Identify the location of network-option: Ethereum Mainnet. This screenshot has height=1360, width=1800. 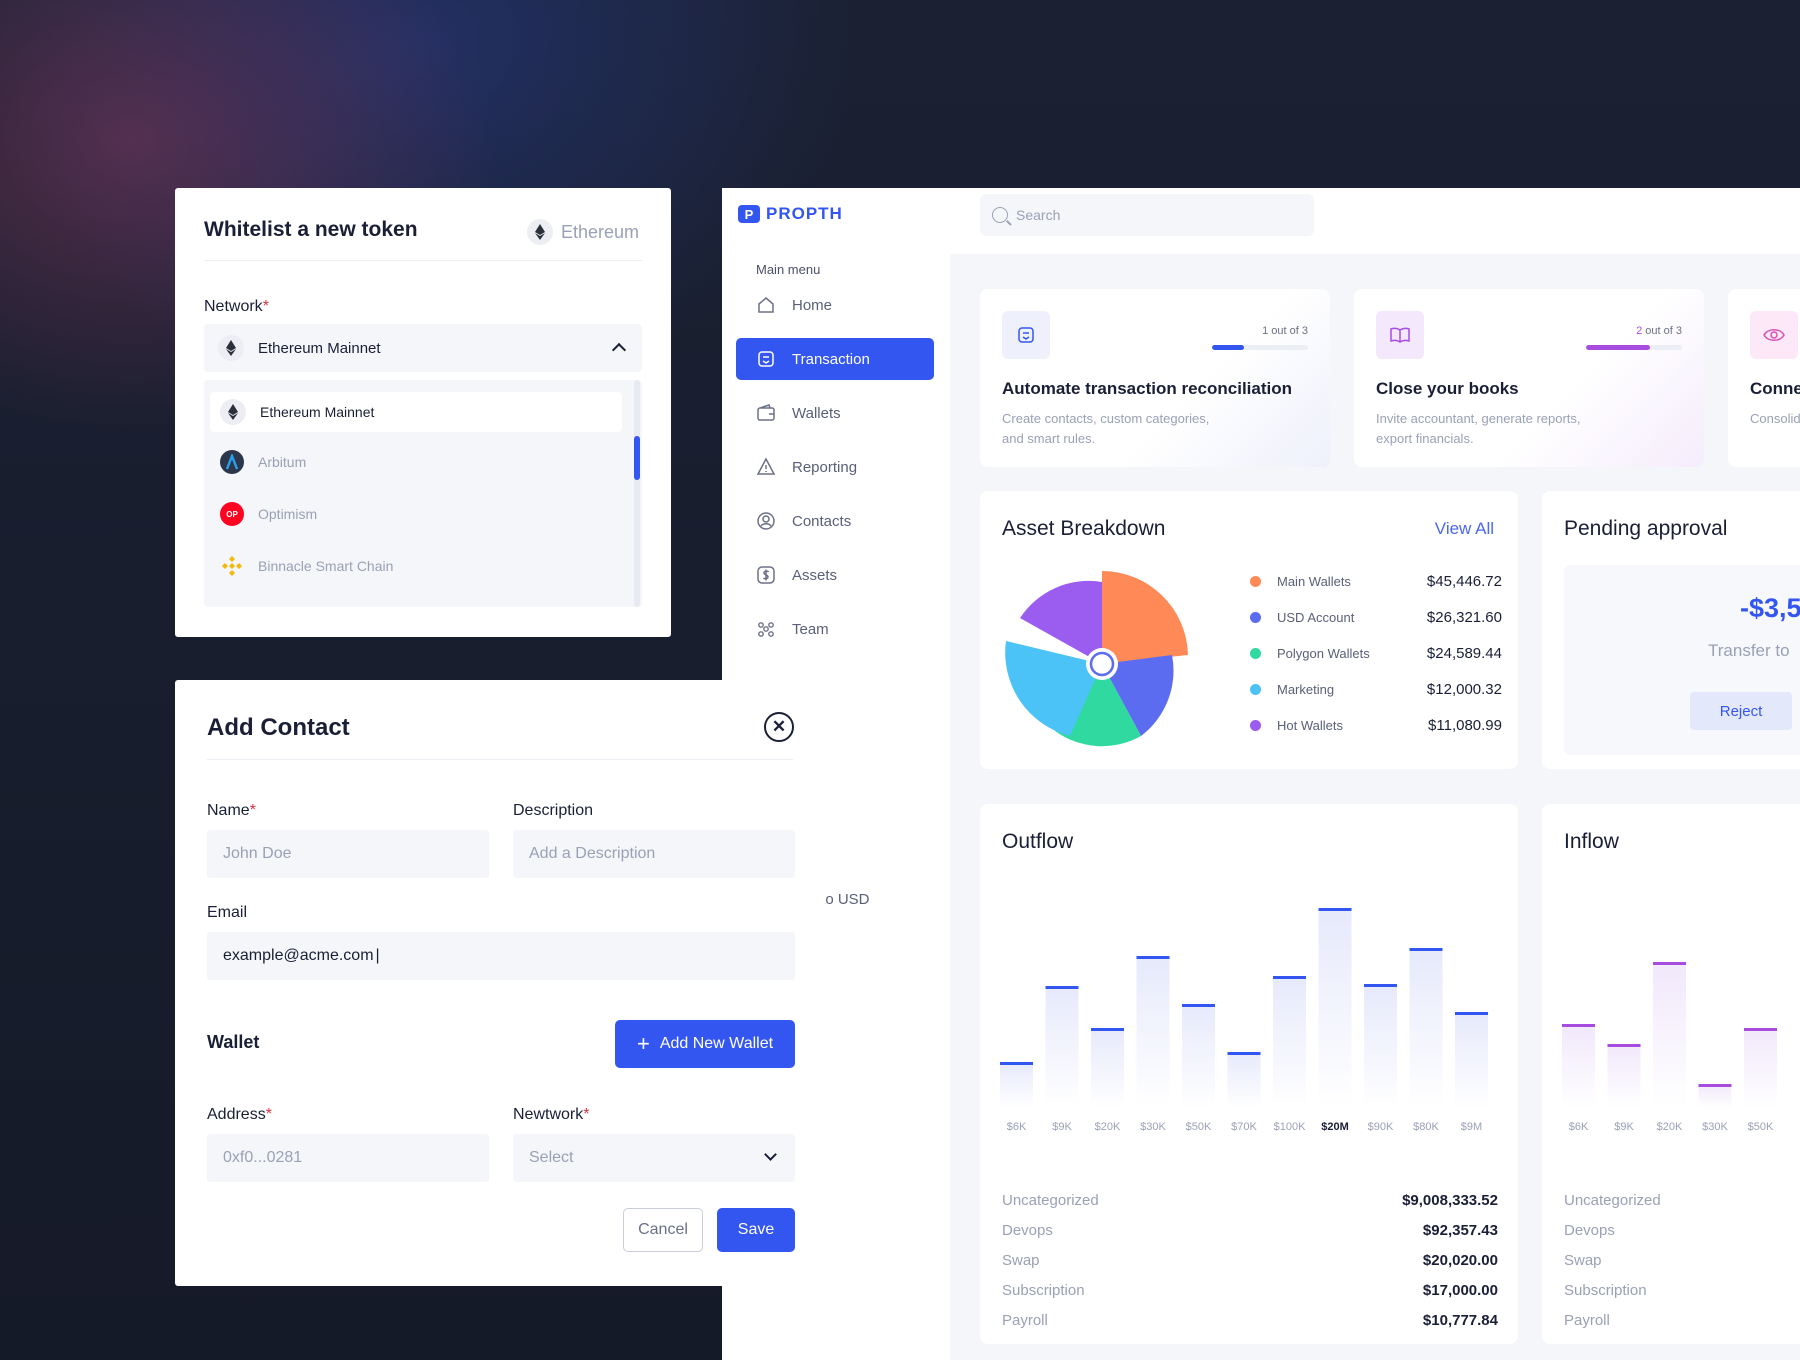
(416, 412).